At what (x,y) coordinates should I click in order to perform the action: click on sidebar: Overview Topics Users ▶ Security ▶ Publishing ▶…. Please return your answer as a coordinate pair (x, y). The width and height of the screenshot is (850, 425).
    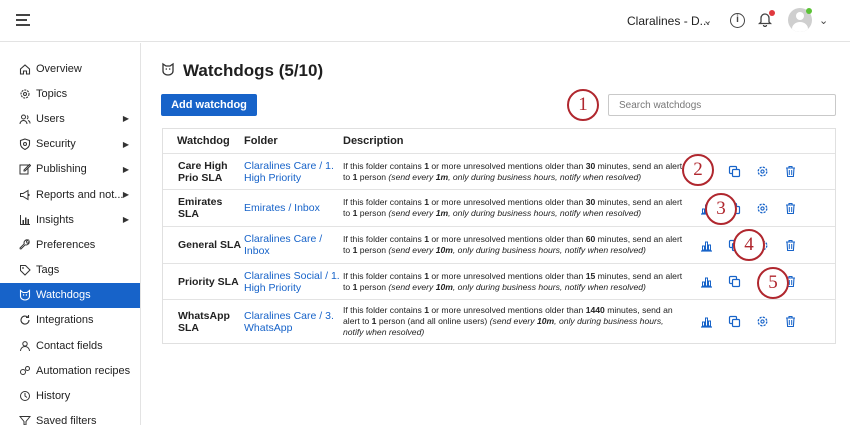
    Looking at the image, I should click on (70, 234).